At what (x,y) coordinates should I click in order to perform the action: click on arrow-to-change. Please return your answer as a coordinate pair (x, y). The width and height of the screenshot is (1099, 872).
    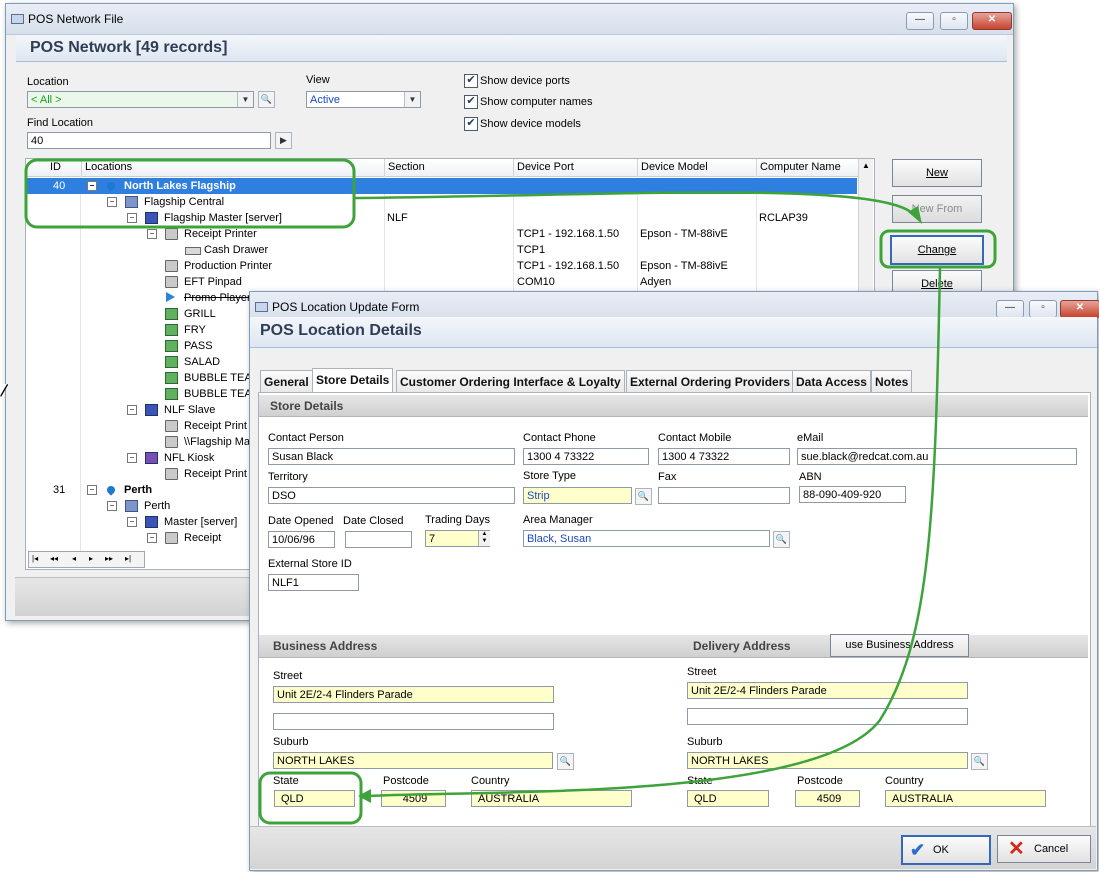
    Looking at the image, I should click on (633, 203).